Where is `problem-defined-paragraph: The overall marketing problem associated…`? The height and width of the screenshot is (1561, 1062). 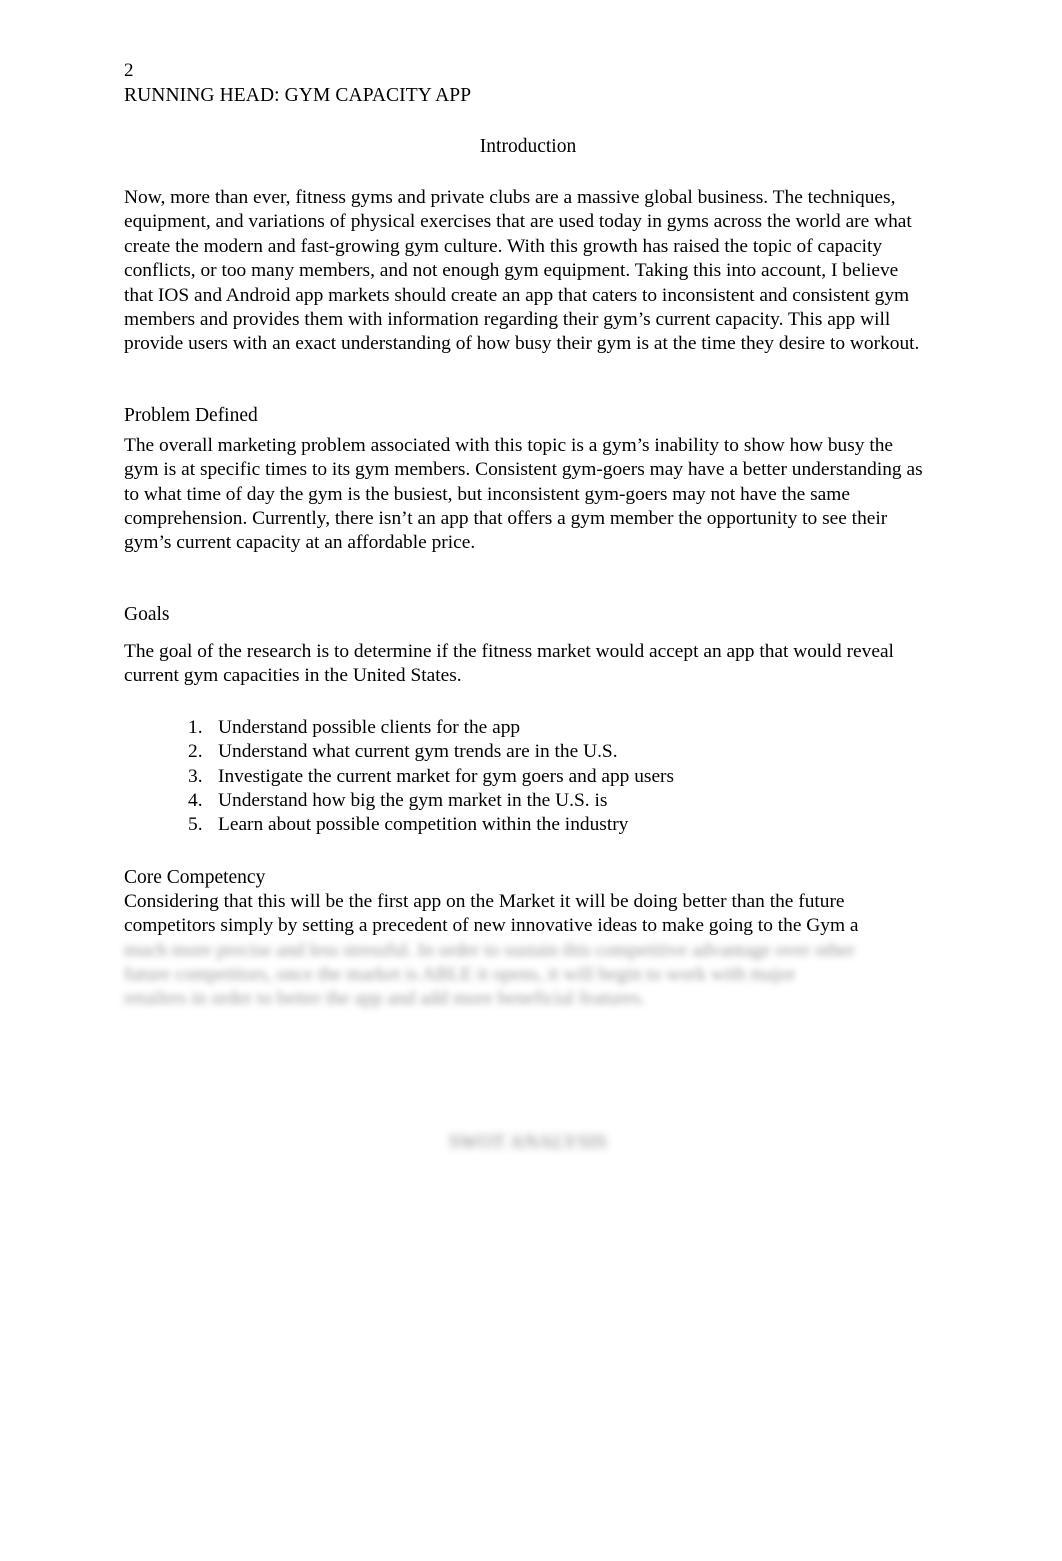
problem-defined-paragraph: The overall marketing problem associated… is located at coordinates (523, 494).